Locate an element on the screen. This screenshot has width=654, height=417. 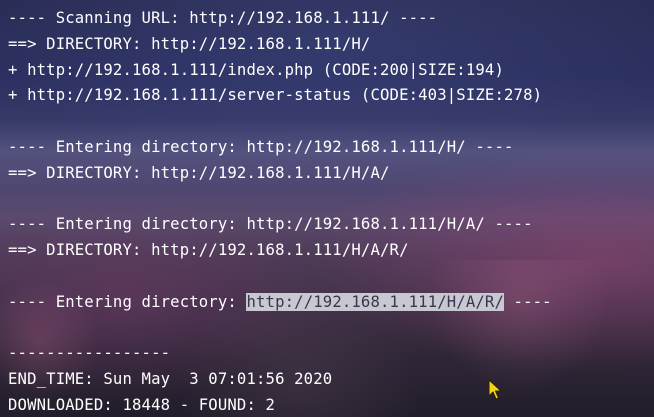
line-text: ----------------- is located at coordinates (89, 353).